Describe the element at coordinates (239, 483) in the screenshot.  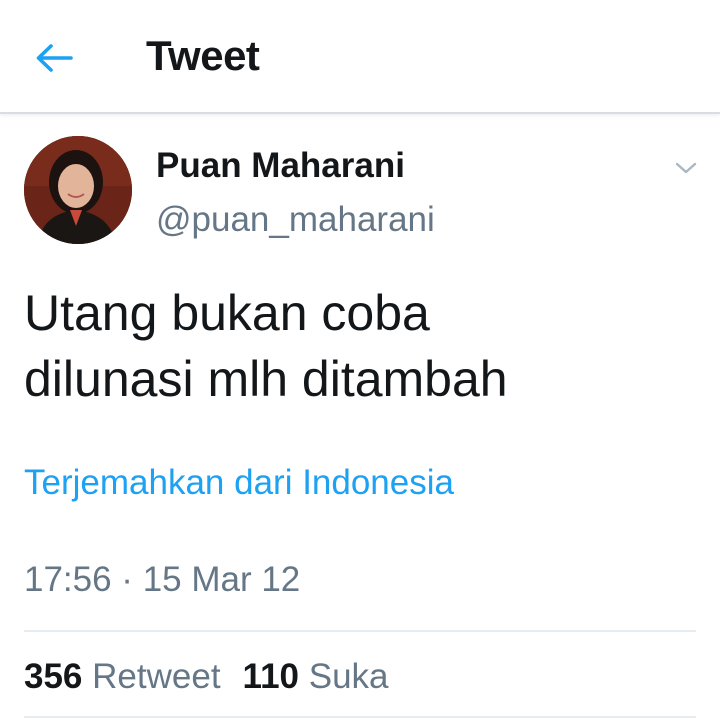
I see `translate-link: Terjemahkan dari Indonesia` at that location.